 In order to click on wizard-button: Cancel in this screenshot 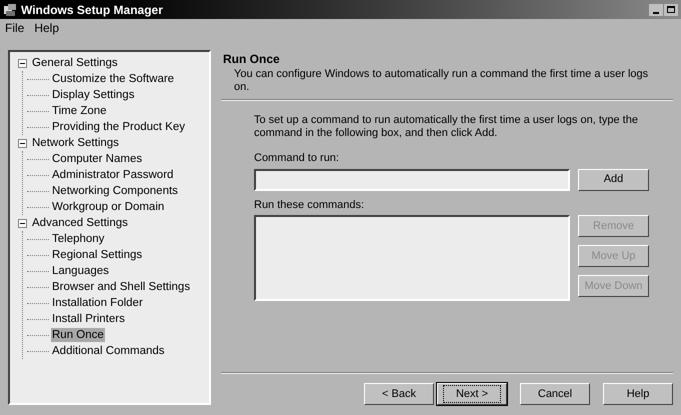, I will do `click(555, 394)`.